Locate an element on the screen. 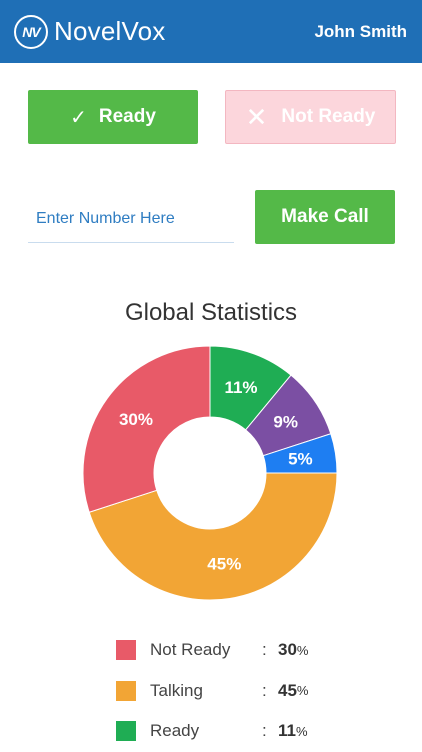 This screenshot has height=752, width=422. legend-item: Ready : 11% is located at coordinates (236, 731).